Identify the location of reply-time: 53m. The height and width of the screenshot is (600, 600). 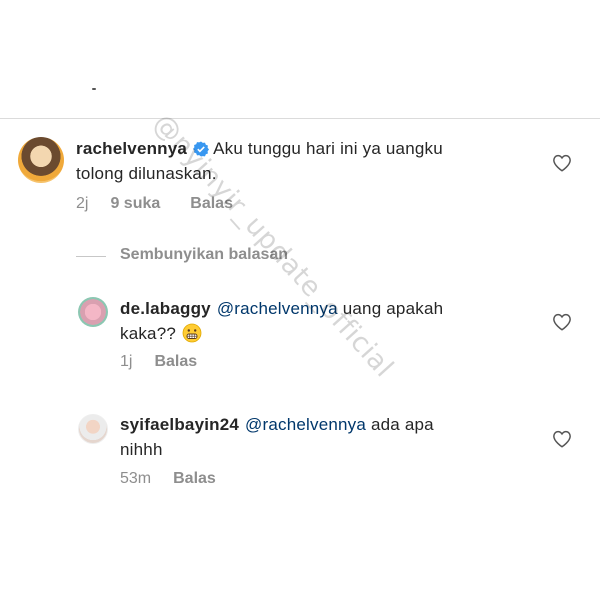
(136, 478).